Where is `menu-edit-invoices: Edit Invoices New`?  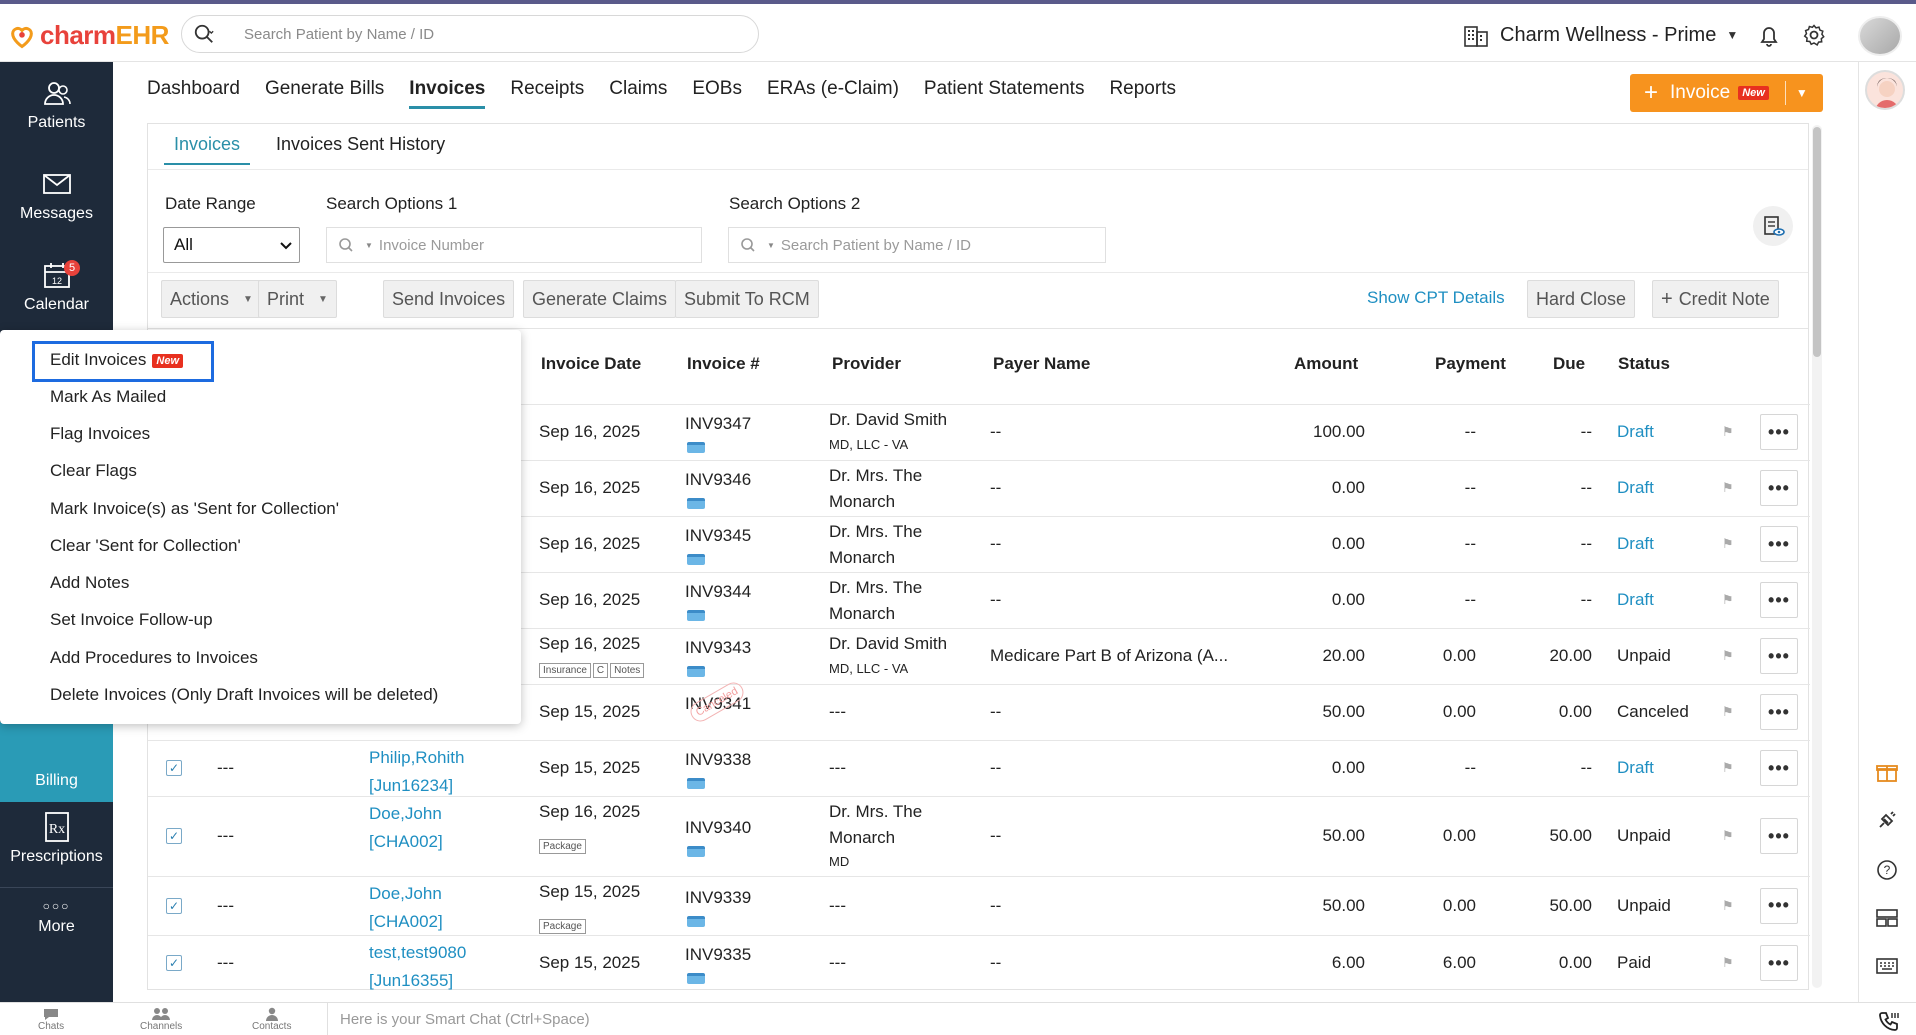 menu-edit-invoices: Edit Invoices New is located at coordinates (117, 360).